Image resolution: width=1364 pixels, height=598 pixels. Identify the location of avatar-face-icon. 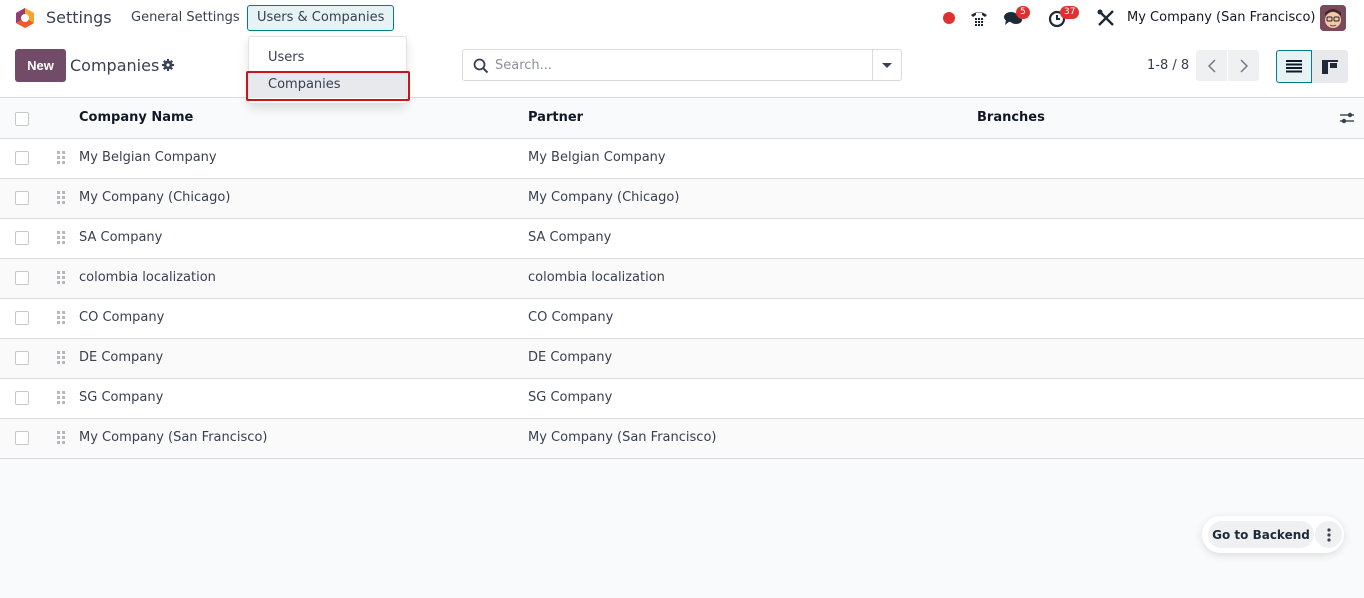
(1333, 18).